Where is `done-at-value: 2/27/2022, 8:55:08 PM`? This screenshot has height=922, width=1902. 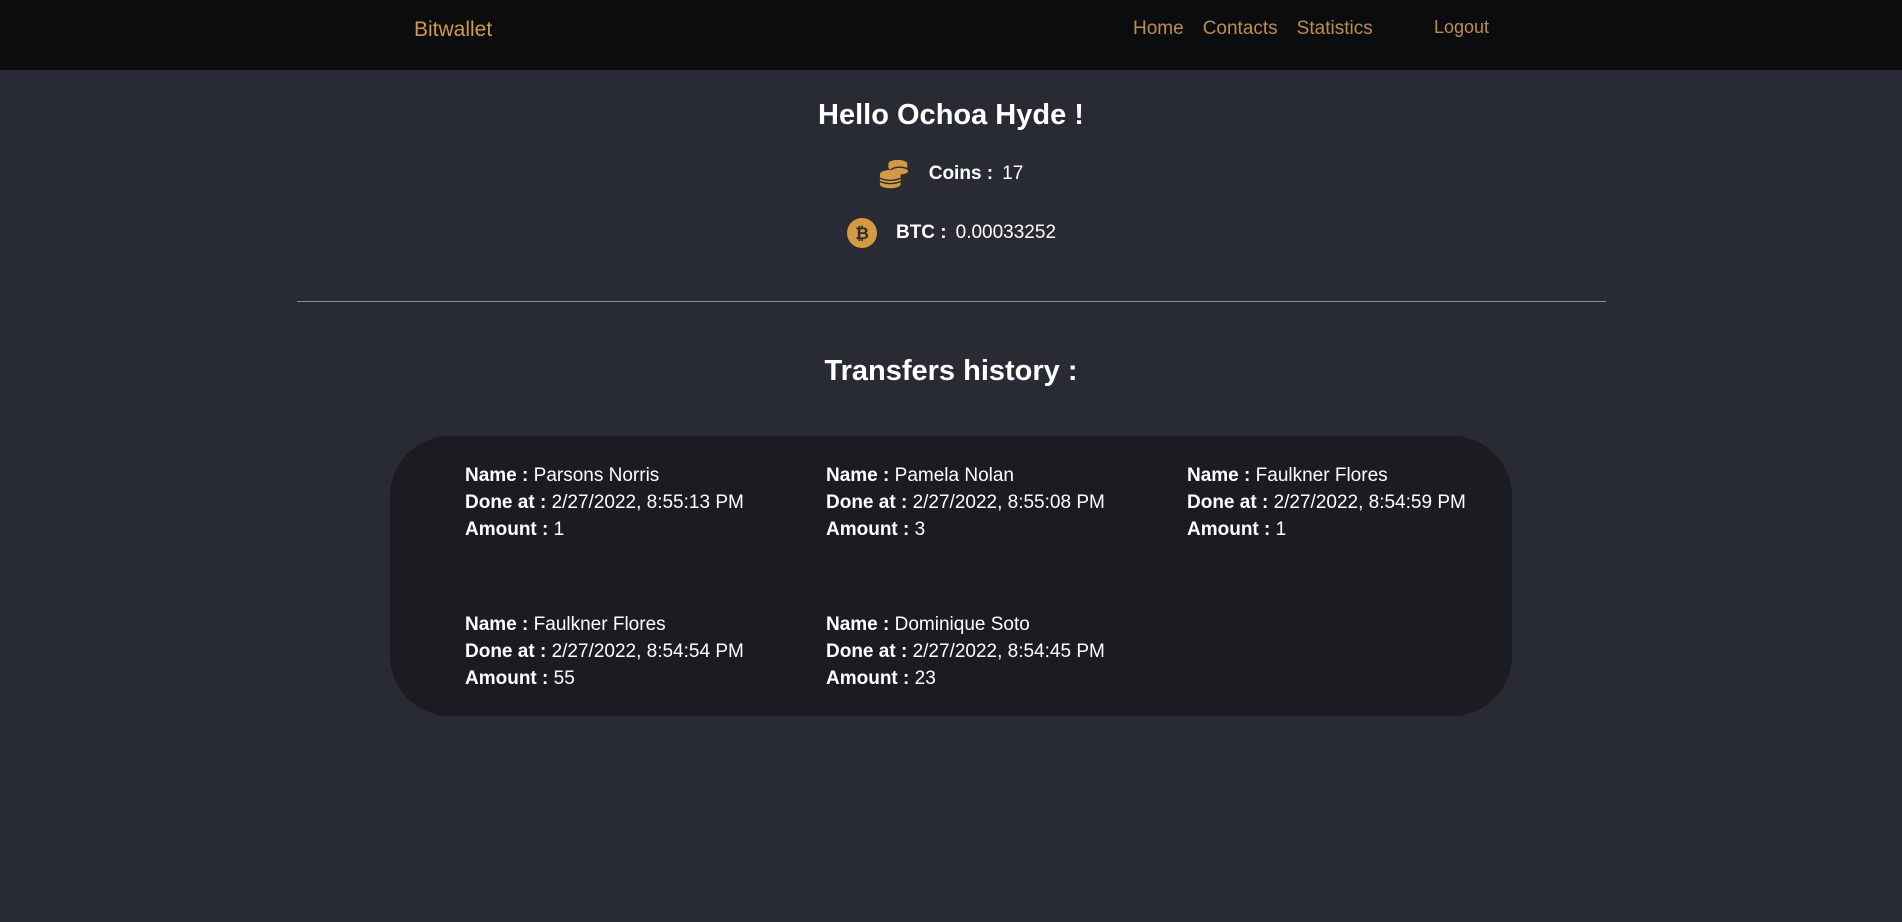
done-at-value: 2/27/2022, 8:55:08 PM is located at coordinates (1008, 502).